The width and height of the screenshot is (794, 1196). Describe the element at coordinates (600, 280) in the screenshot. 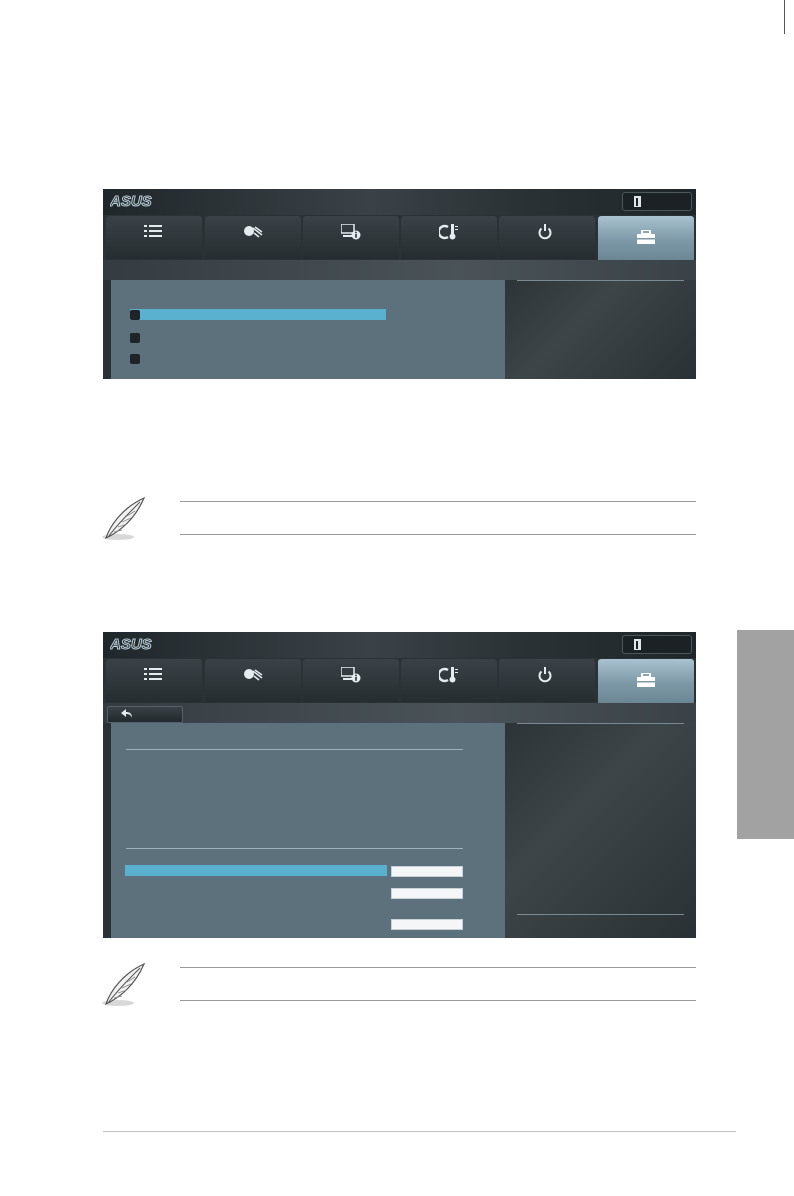

I see `help-divider` at that location.